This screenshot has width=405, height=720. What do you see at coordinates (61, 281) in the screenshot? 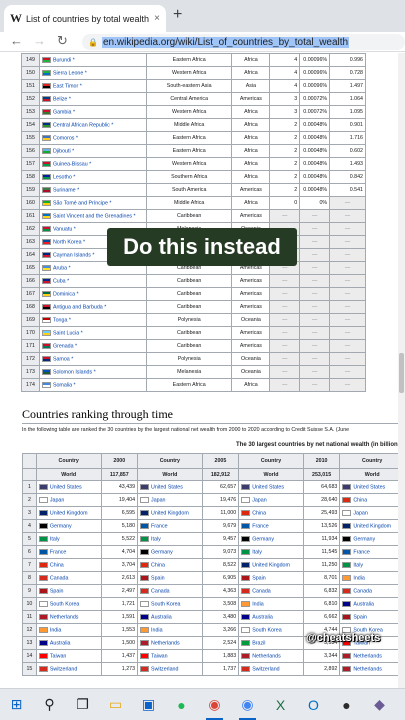
I see `country-link: Cuba *` at bounding box center [61, 281].